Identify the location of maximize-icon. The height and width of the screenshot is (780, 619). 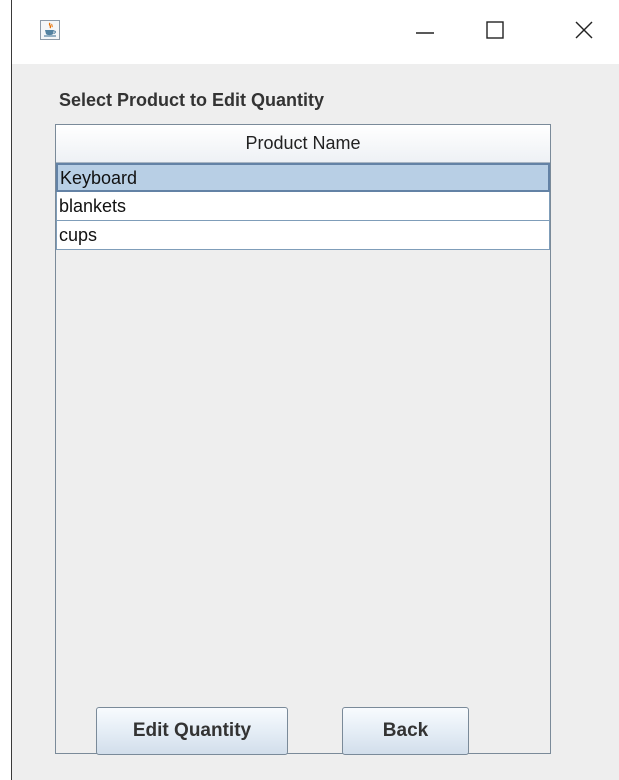
(495, 32).